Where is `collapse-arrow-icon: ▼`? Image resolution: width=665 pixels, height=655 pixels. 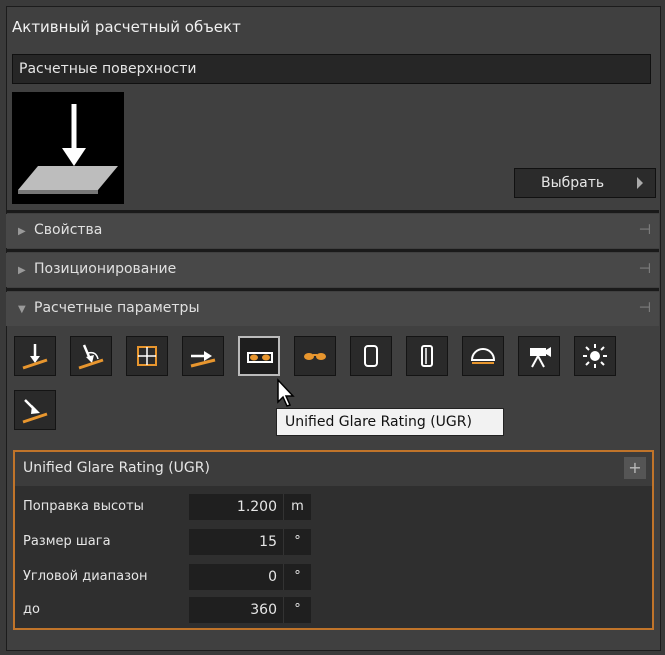
collapse-arrow-icon: ▼ is located at coordinates (22, 309).